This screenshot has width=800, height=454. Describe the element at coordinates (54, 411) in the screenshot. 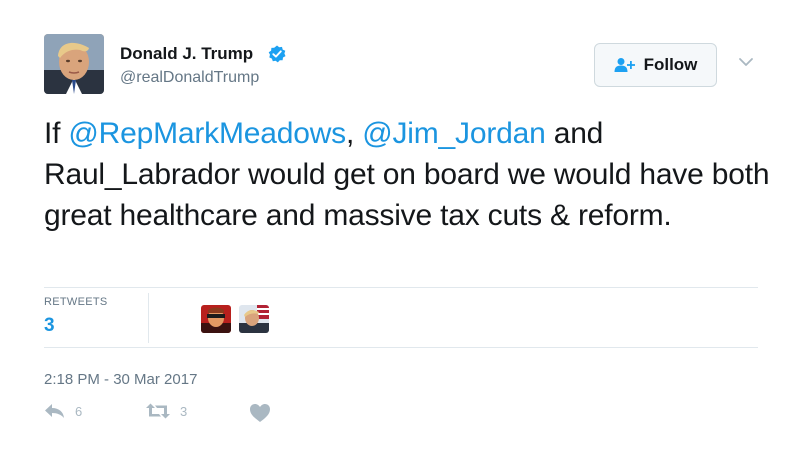

I see `reply-icon` at that location.